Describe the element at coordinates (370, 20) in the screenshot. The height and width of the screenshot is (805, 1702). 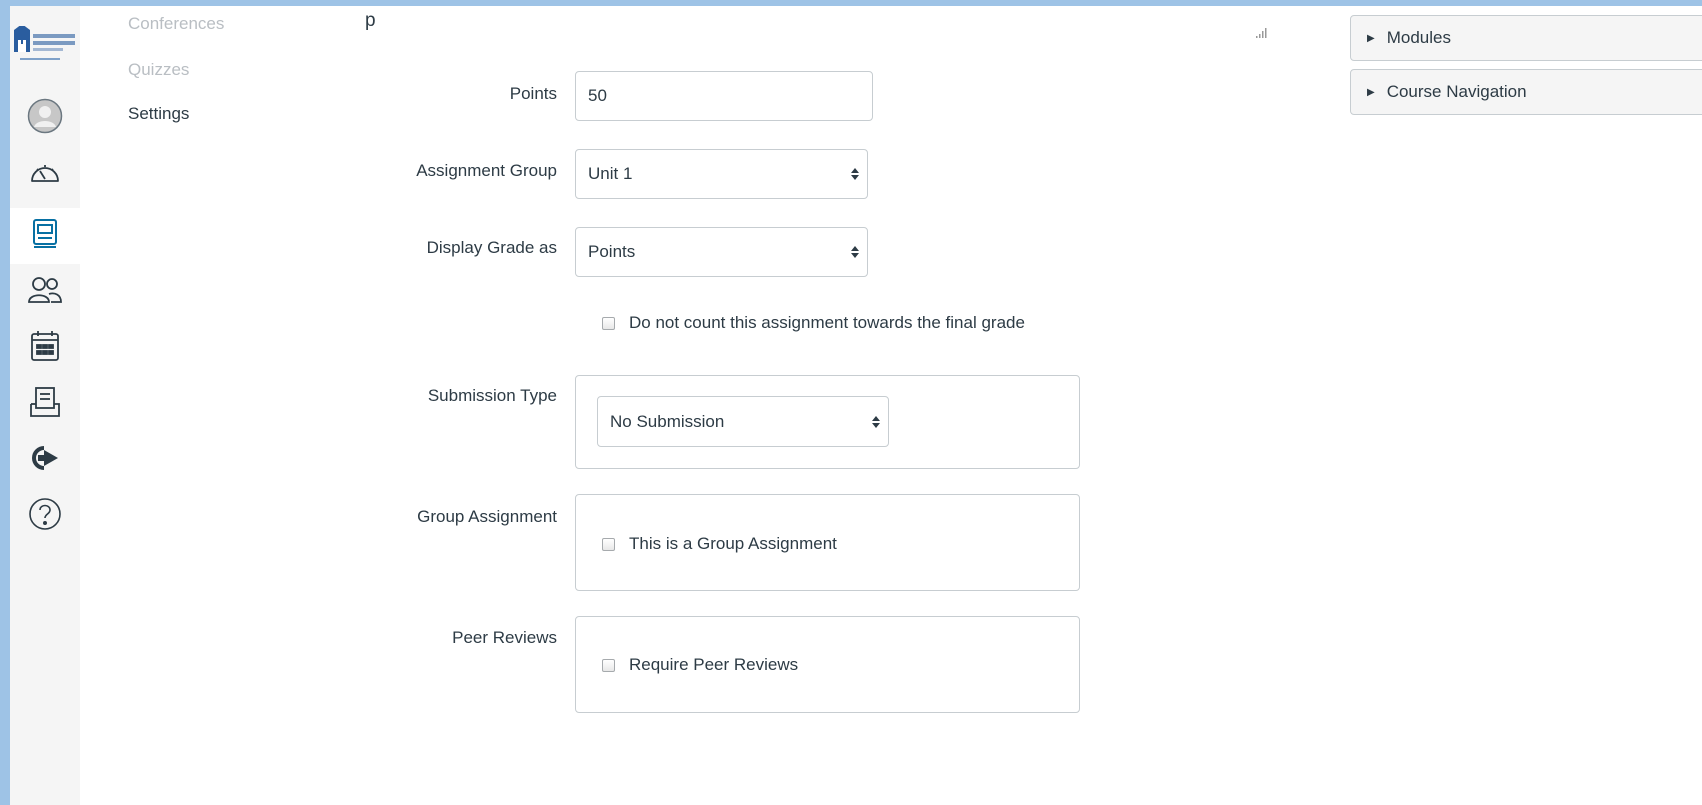
I see `editor-text-fragment: p` at that location.